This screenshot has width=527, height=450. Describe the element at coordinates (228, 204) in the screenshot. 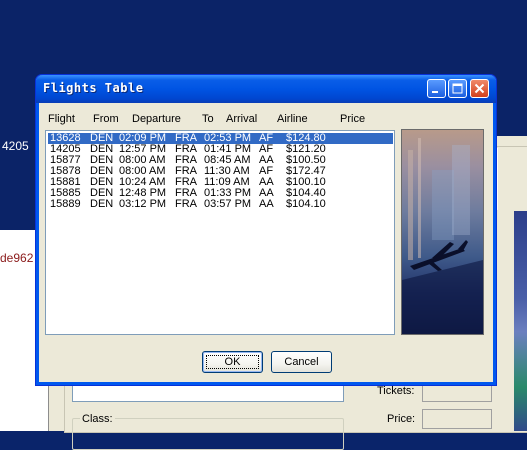

I see `cell-arrival: 03:57 PM` at that location.